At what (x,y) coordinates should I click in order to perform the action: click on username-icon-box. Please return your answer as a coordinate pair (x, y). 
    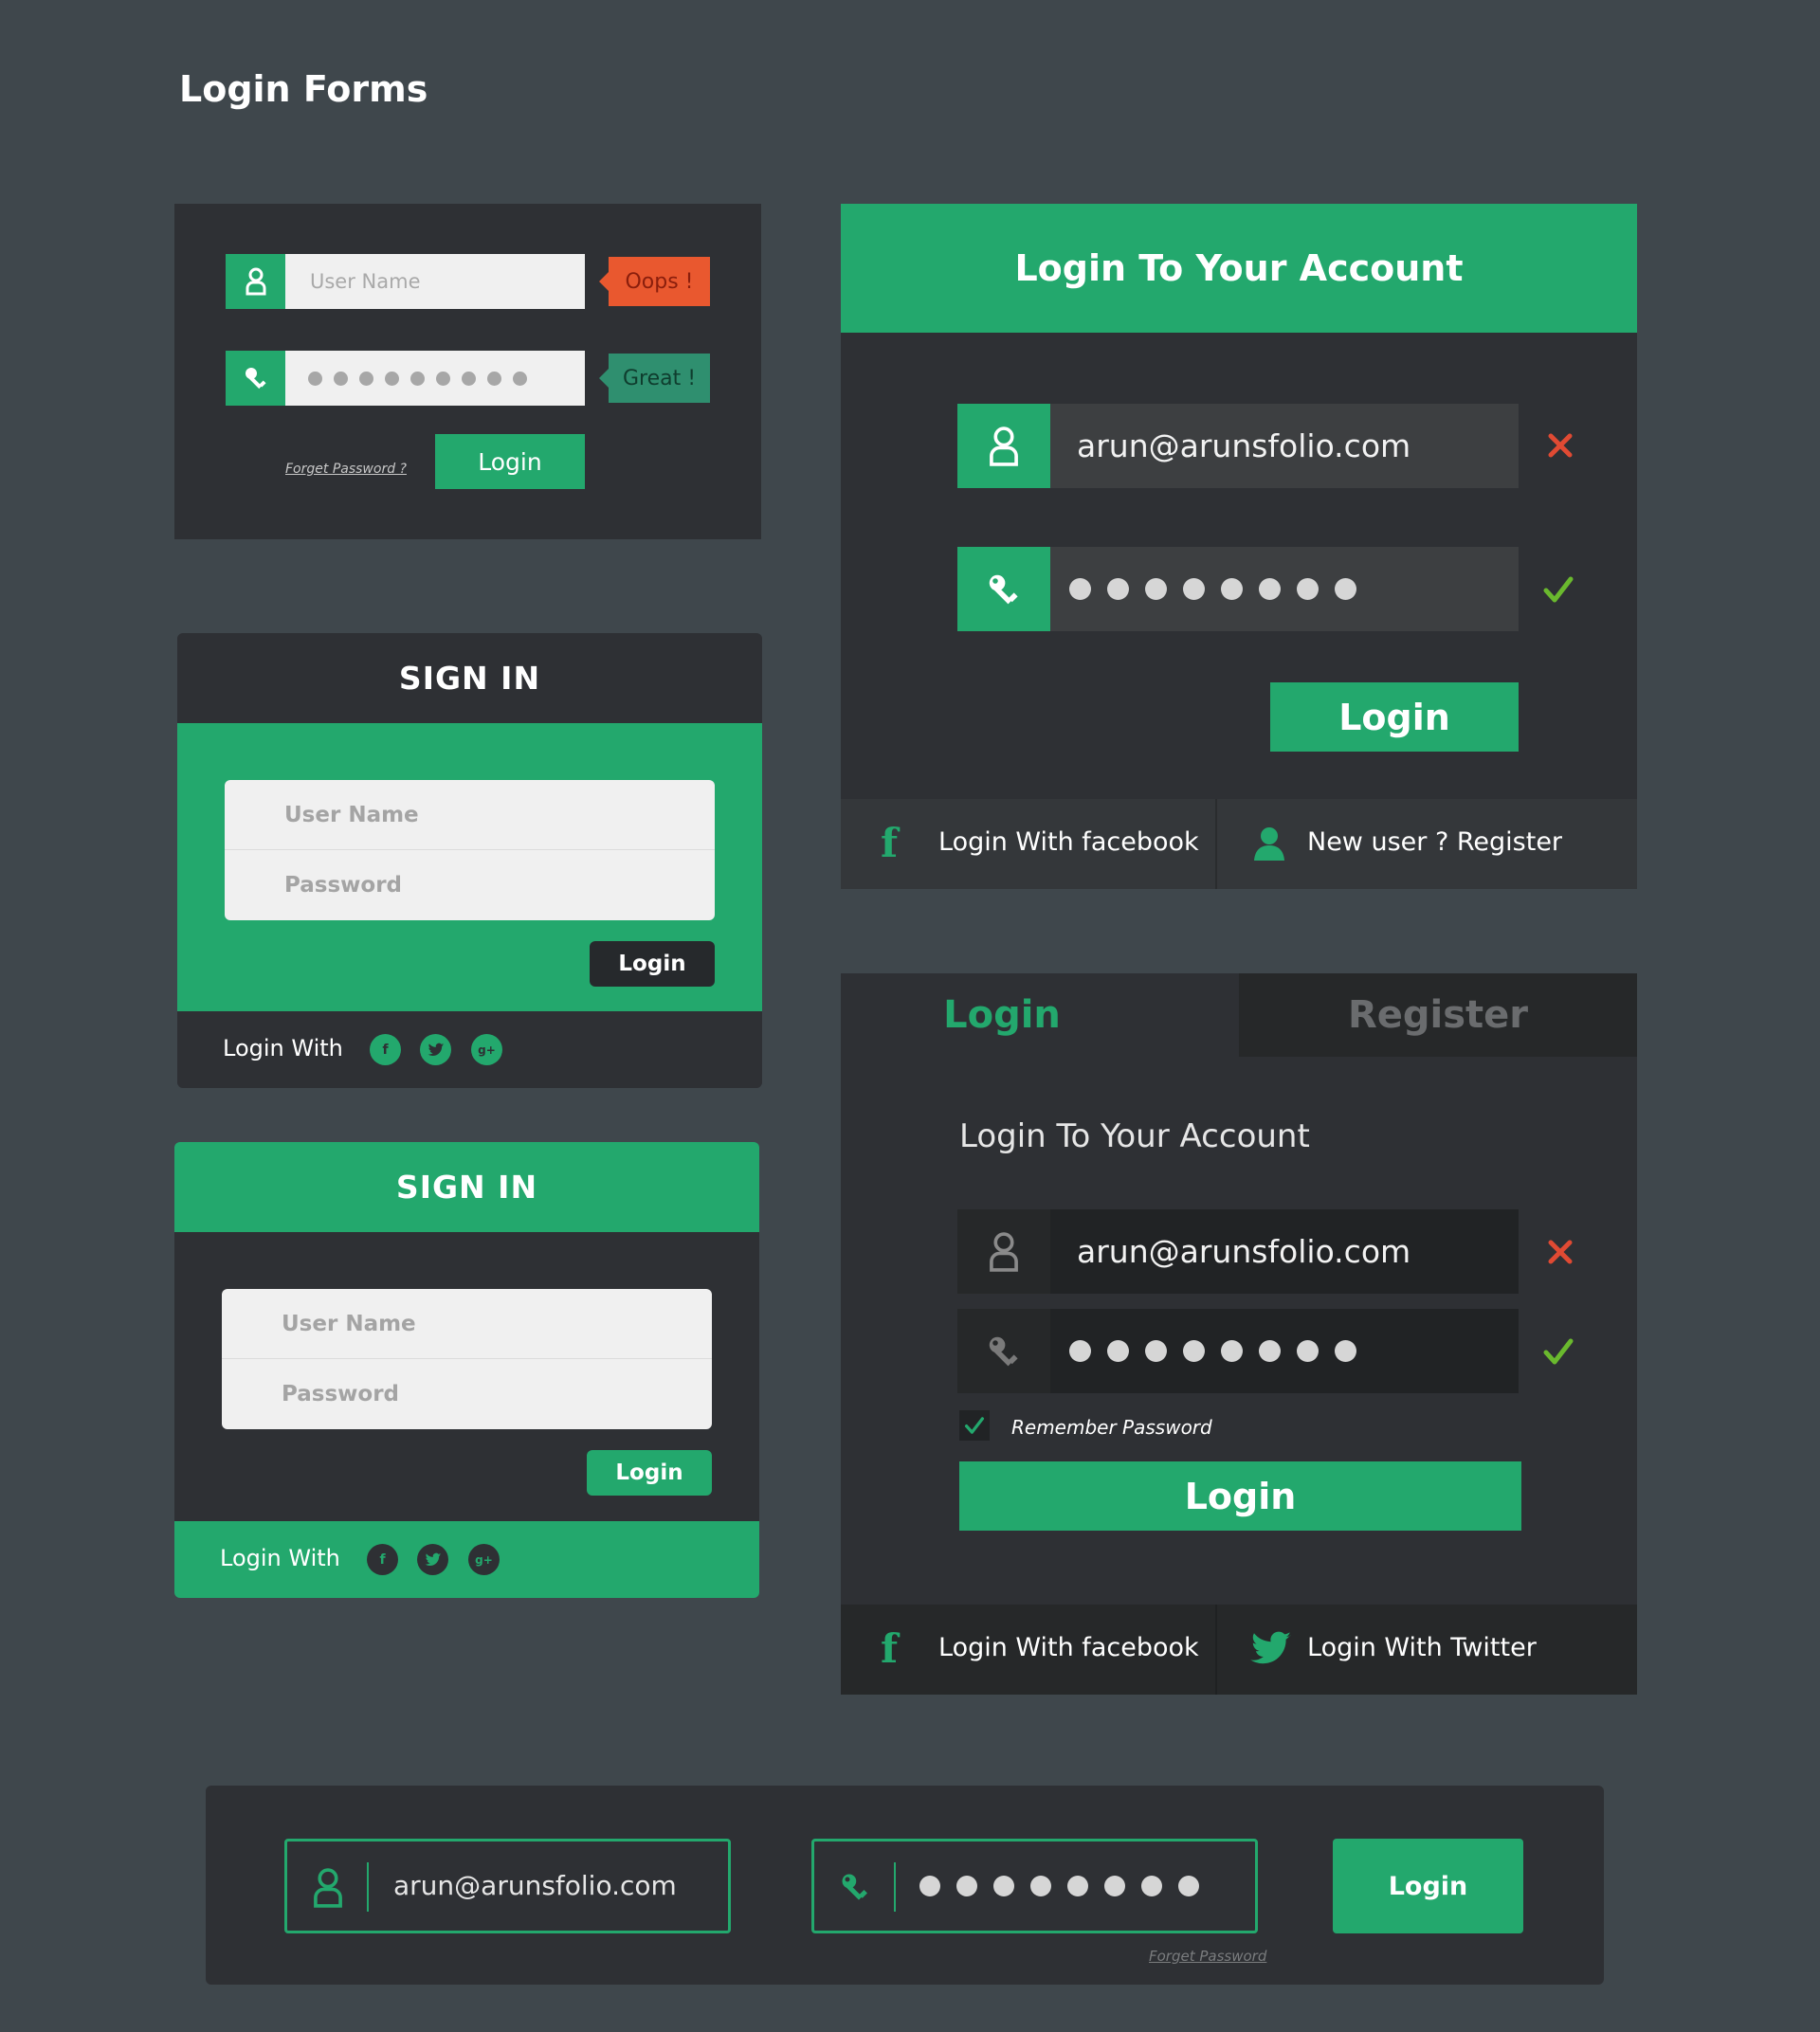
    Looking at the image, I should click on (255, 281).